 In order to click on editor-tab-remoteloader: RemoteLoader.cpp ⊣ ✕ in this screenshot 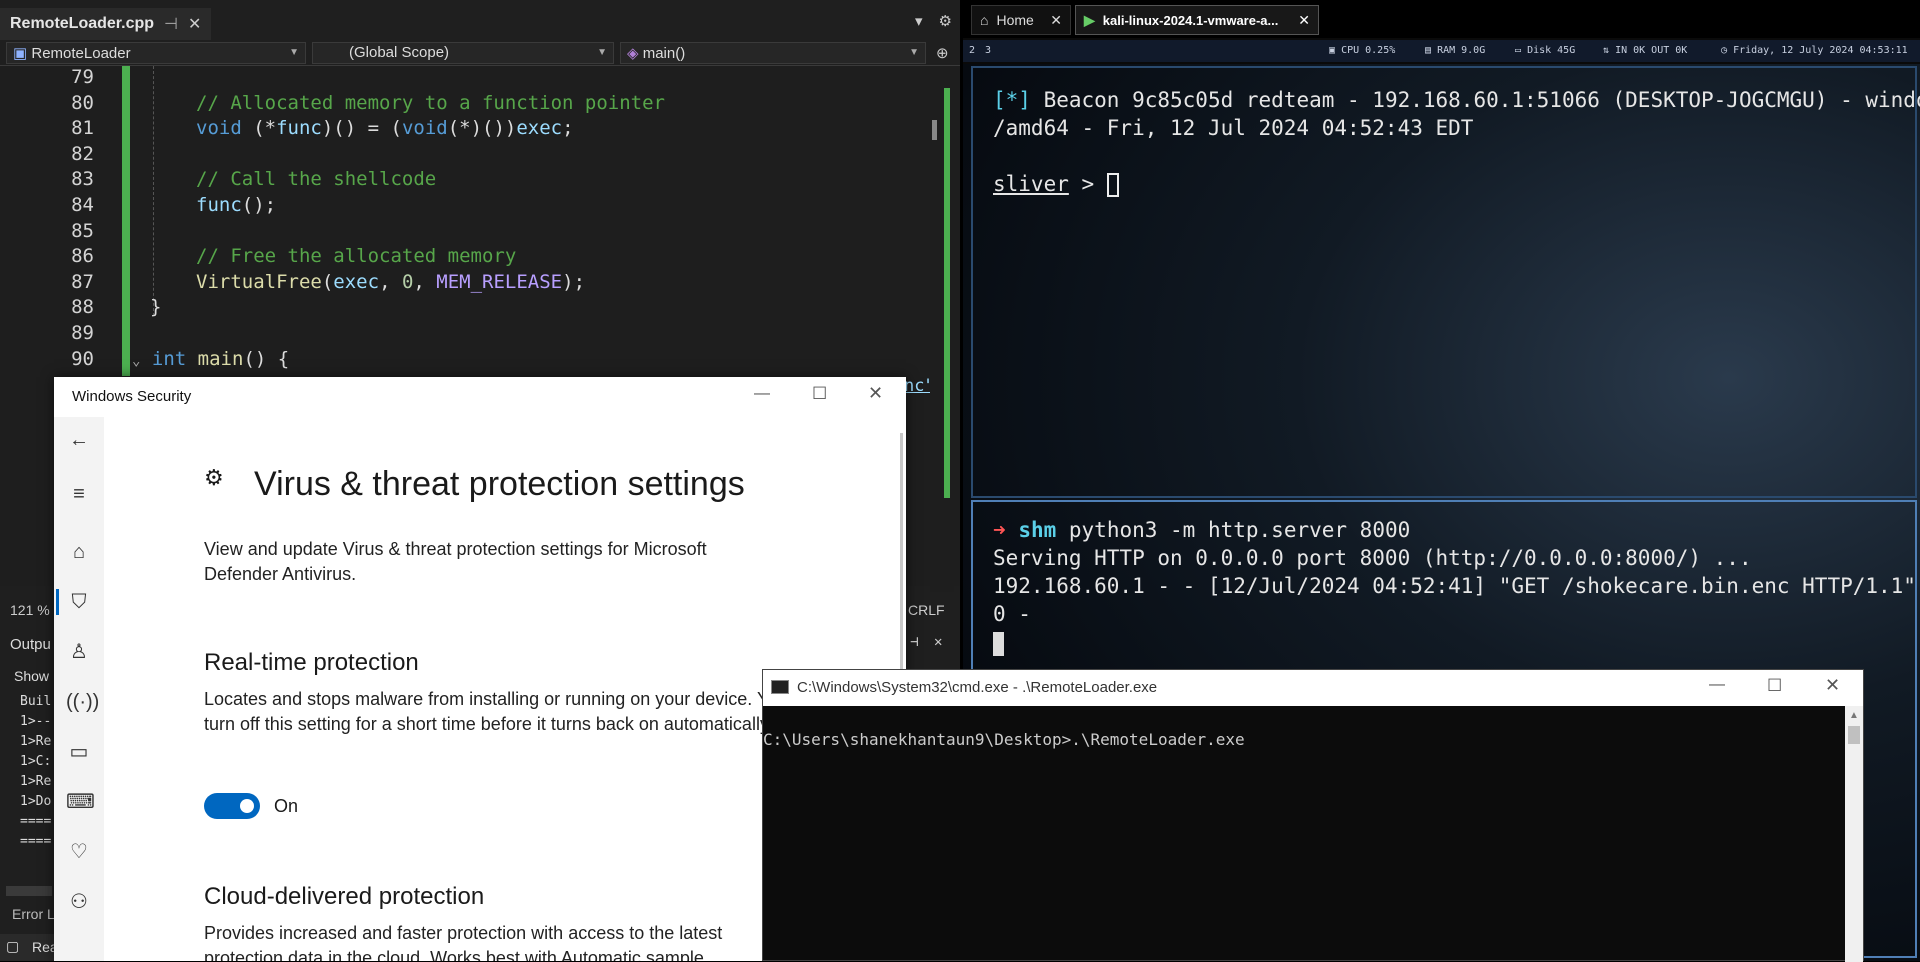, I will do `click(106, 24)`.